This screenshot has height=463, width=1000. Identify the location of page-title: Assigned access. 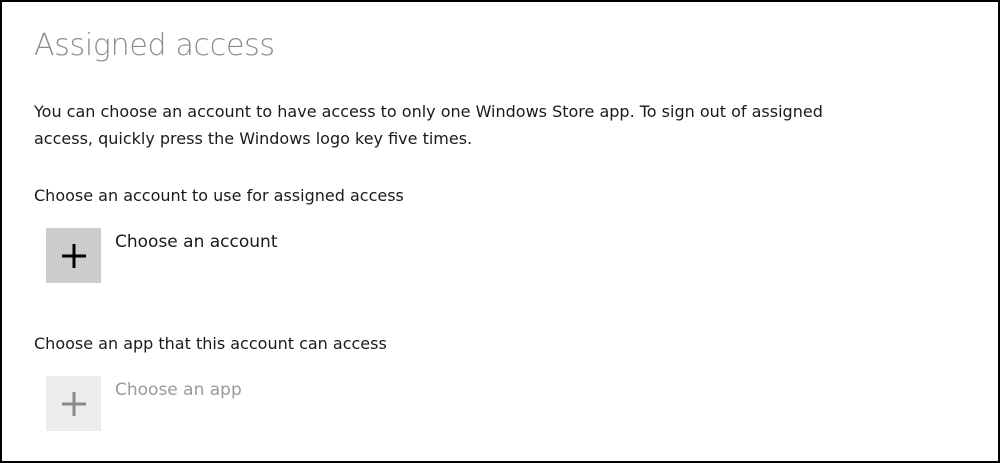
(154, 45).